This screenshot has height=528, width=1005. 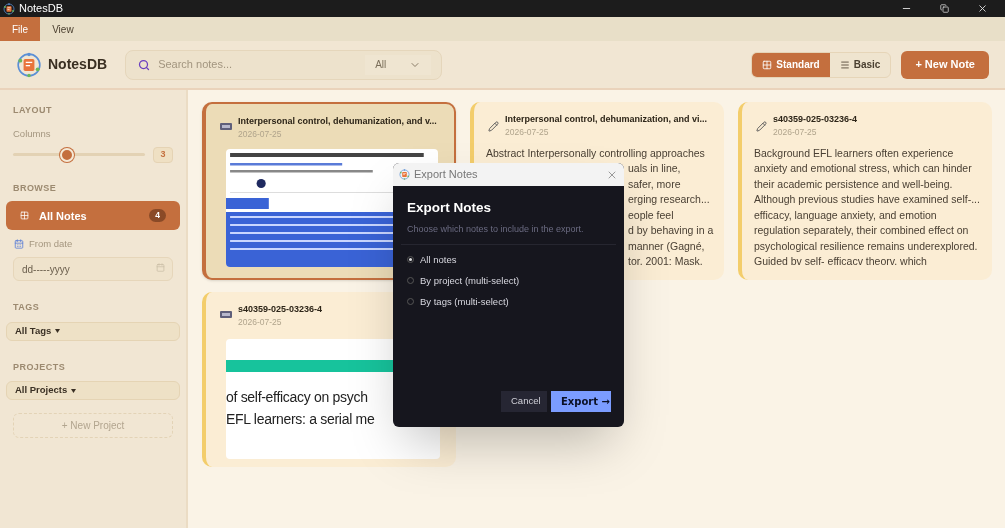 What do you see at coordinates (866, 246) in the screenshot?
I see `note-text: psychological resilience remains underexplored.` at bounding box center [866, 246].